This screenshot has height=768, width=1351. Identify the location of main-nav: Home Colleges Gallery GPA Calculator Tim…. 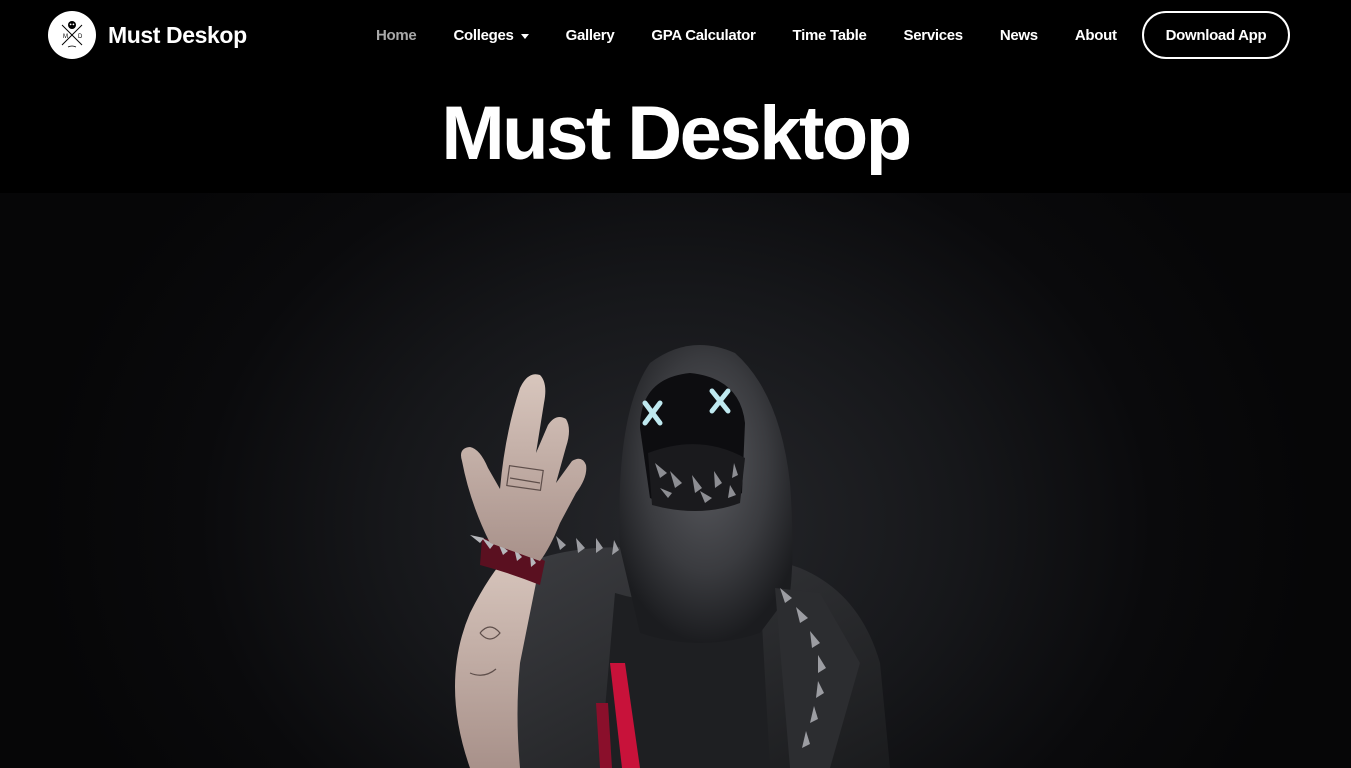
(765, 35).